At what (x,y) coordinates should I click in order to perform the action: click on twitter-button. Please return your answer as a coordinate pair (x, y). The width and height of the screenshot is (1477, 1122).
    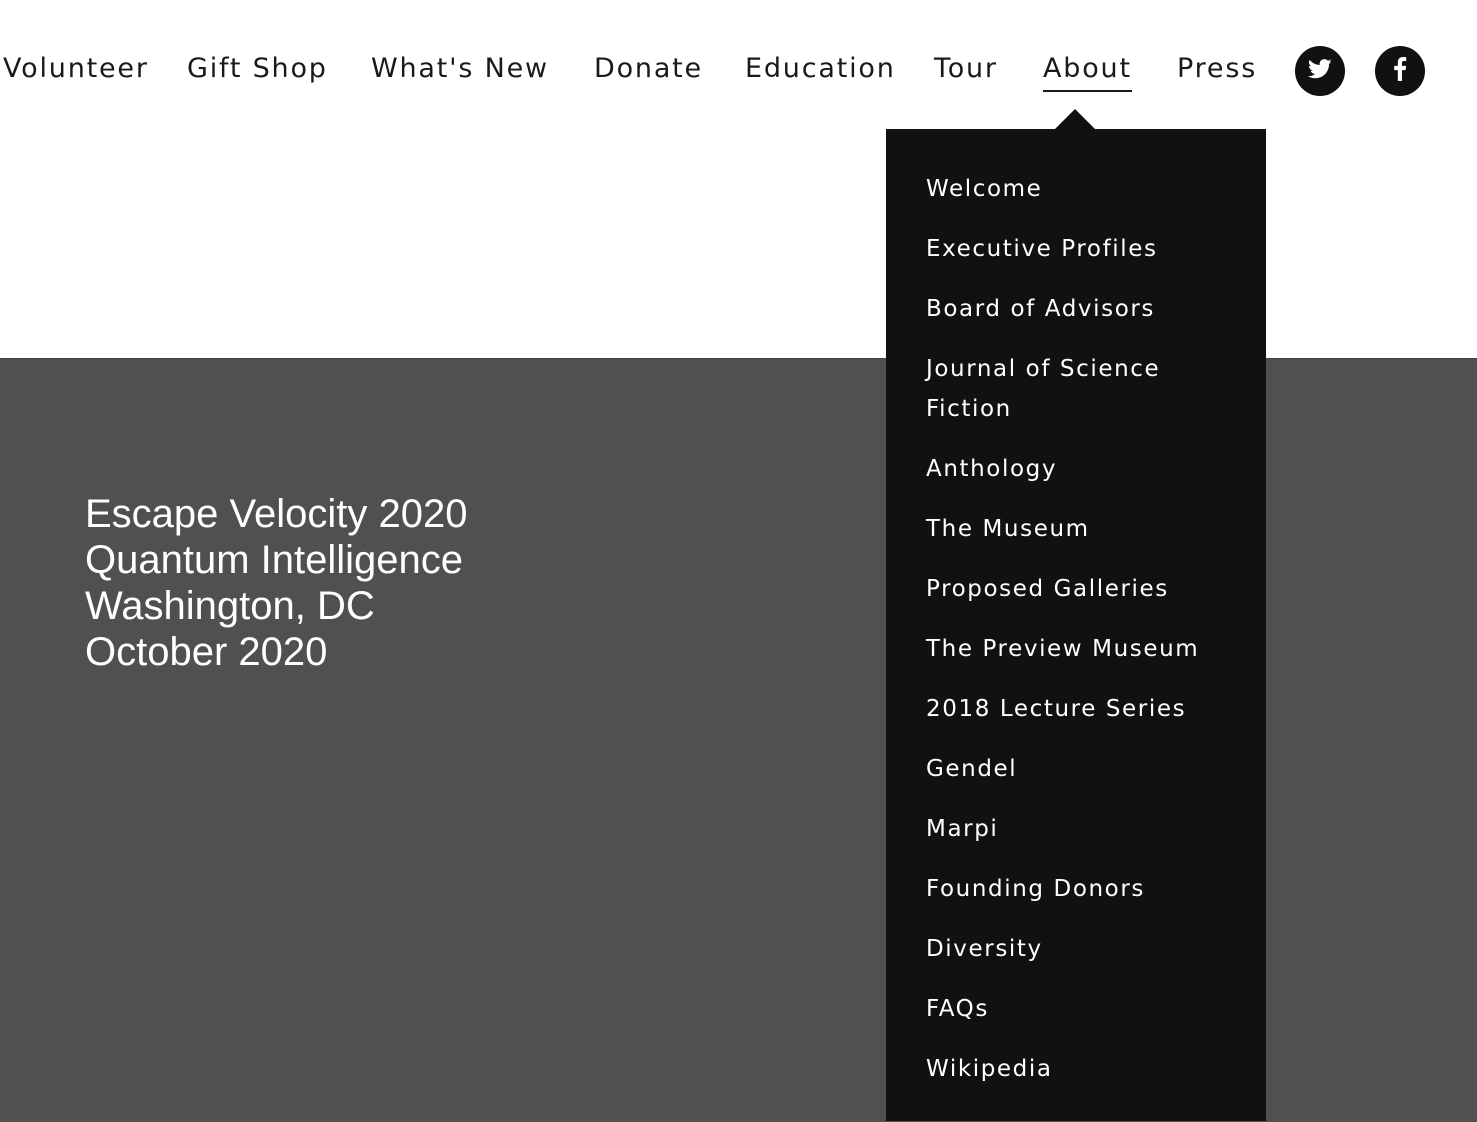
    Looking at the image, I should click on (1320, 71).